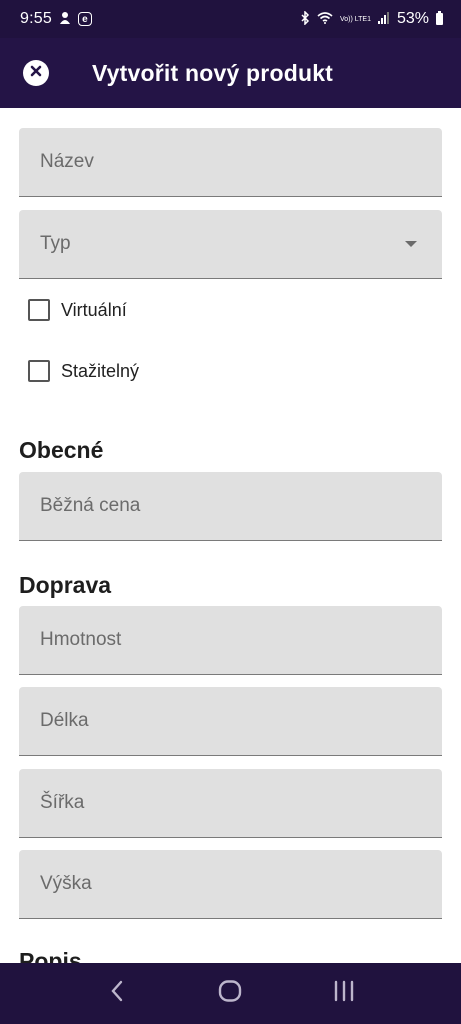 The width and height of the screenshot is (461, 1024). I want to click on weight-field: Hmotnost, so click(230, 640).